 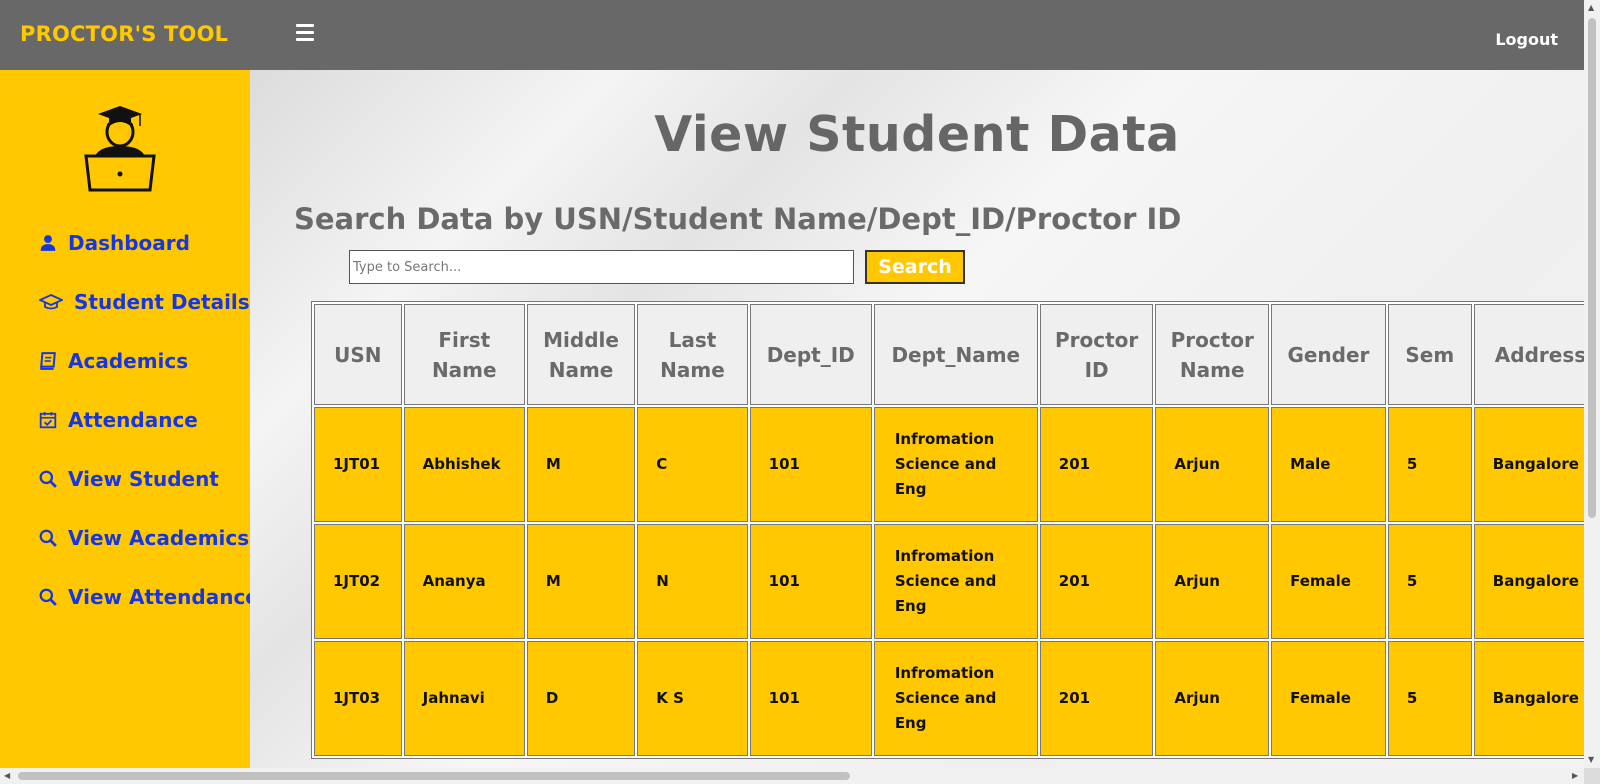 What do you see at coordinates (581, 698) in the screenshot?
I see `cell-middle-name: D` at bounding box center [581, 698].